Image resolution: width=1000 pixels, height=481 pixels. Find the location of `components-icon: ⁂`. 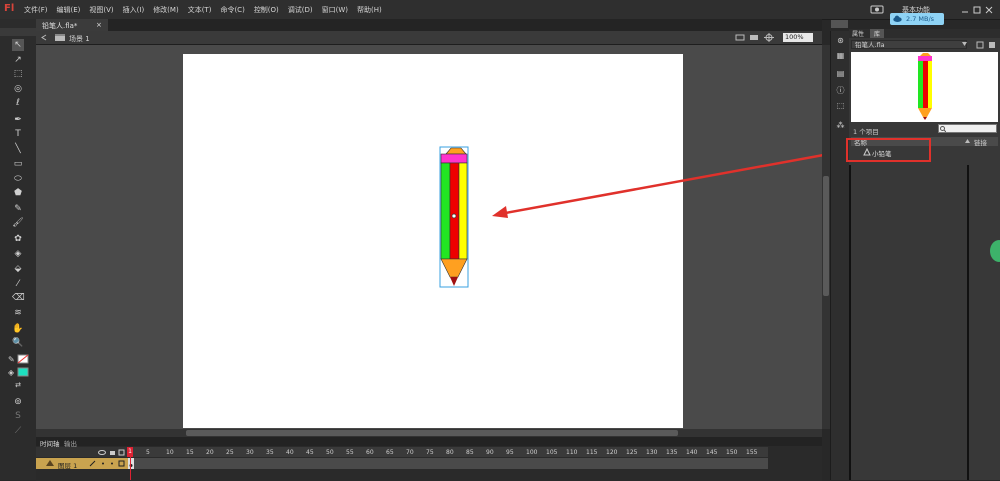

components-icon: ⁂ is located at coordinates (840, 125).